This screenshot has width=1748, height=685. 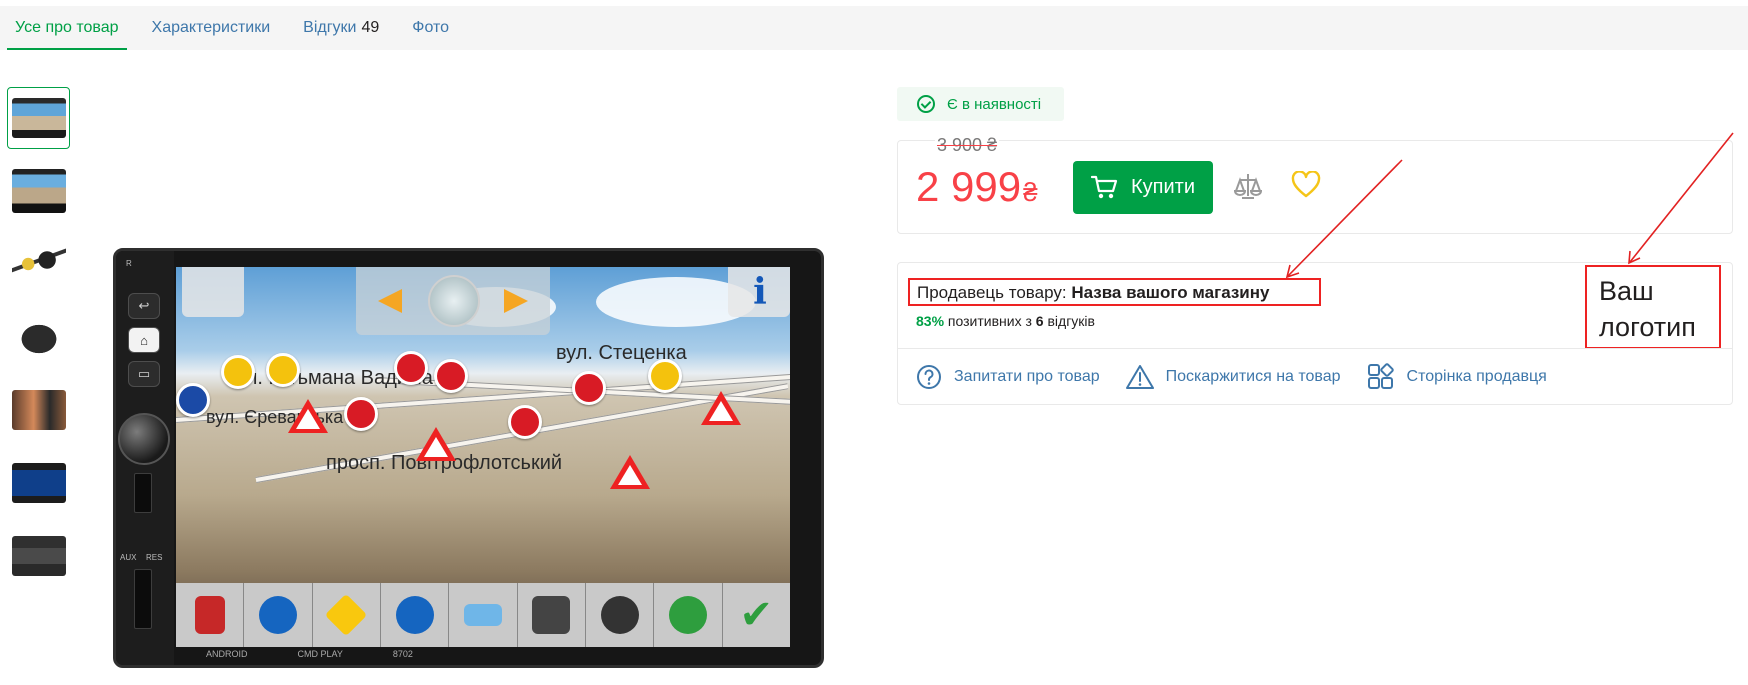 I want to click on add-pin-icon, so click(x=414, y=615).